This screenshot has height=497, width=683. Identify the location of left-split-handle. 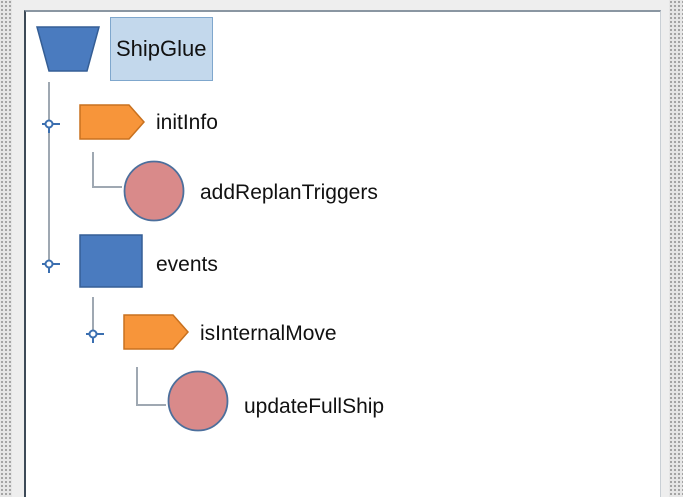
(6, 248).